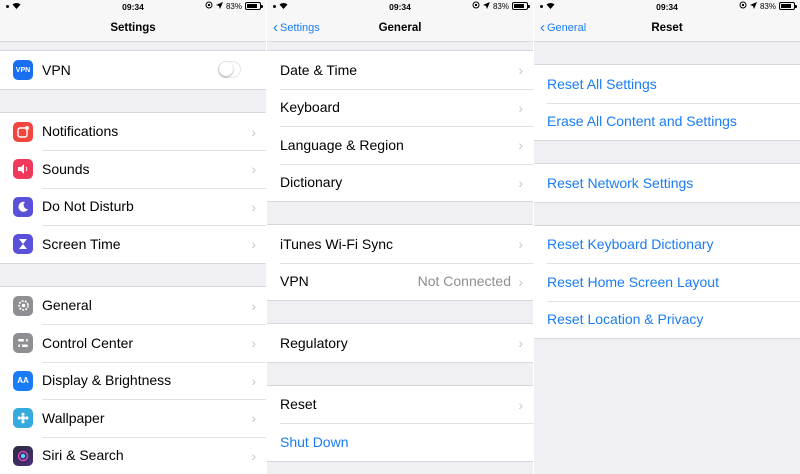  Describe the element at coordinates (319, 69) in the screenshot. I see `row-label: Date & Time` at that location.